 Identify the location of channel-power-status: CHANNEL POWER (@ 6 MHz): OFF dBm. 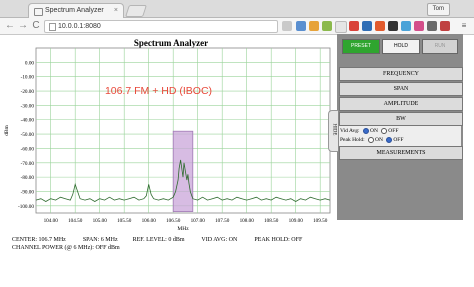
(66, 248).